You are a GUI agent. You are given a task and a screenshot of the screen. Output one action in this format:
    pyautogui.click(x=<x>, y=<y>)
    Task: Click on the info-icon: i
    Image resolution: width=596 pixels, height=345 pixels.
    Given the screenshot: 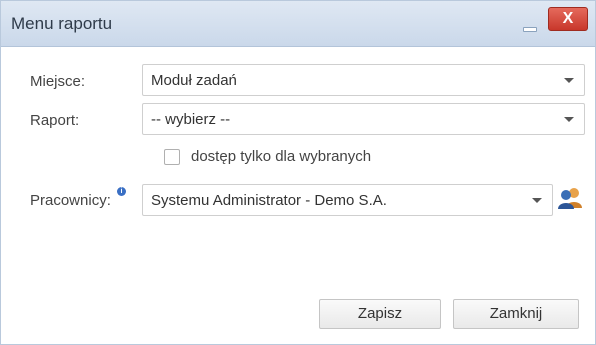 What is the action you would take?
    pyautogui.click(x=121, y=191)
    